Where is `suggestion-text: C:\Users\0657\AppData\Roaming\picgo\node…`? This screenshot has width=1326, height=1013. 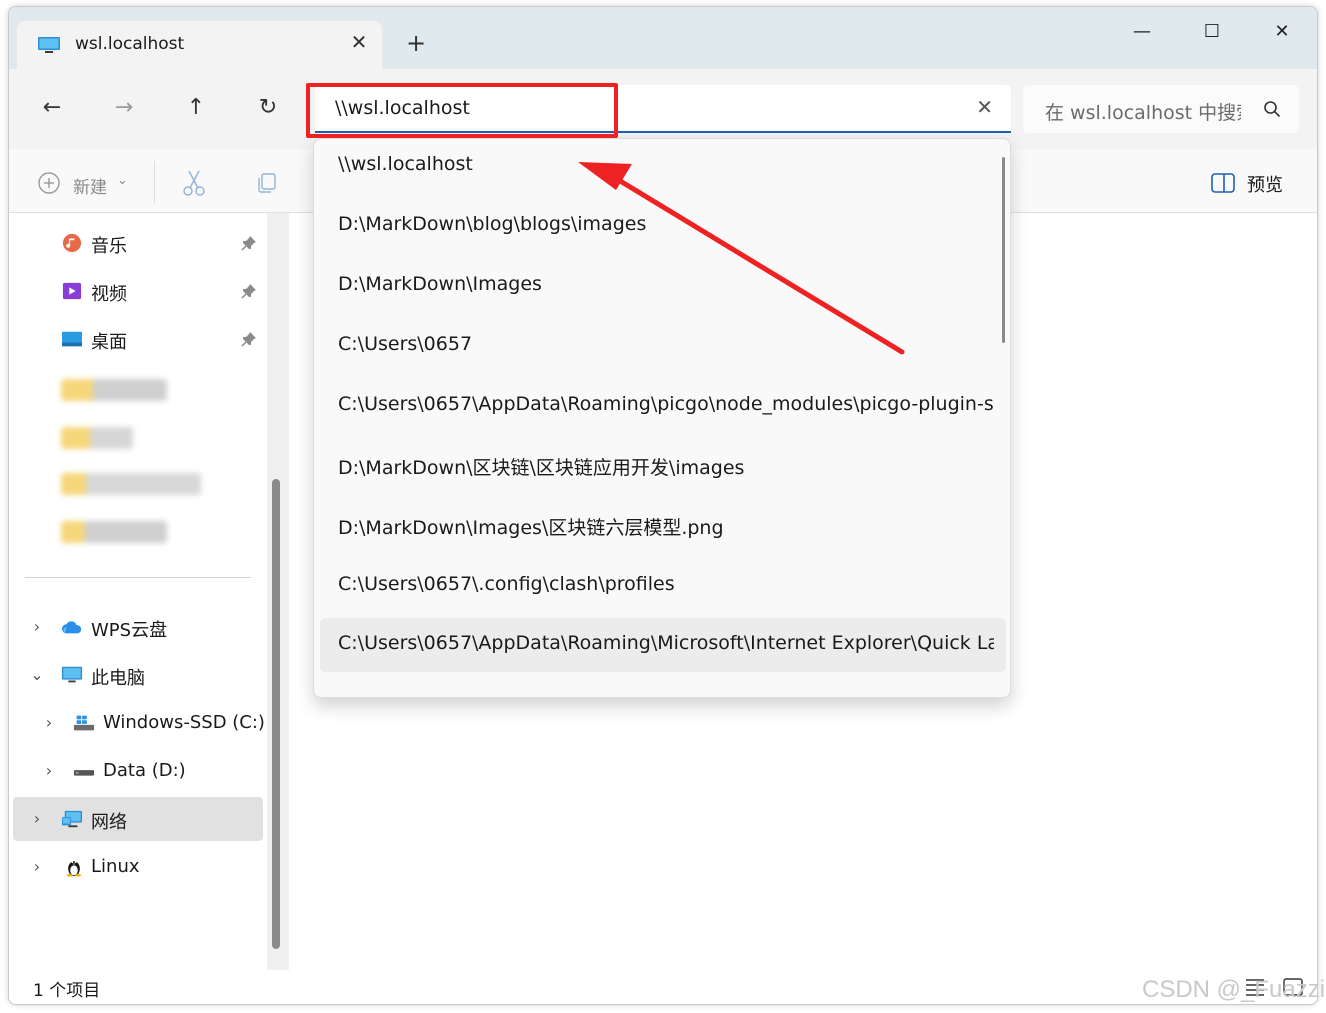
suggestion-text: C:\Users\0657\AppData\Roaming\picgo\node… is located at coordinates (666, 404).